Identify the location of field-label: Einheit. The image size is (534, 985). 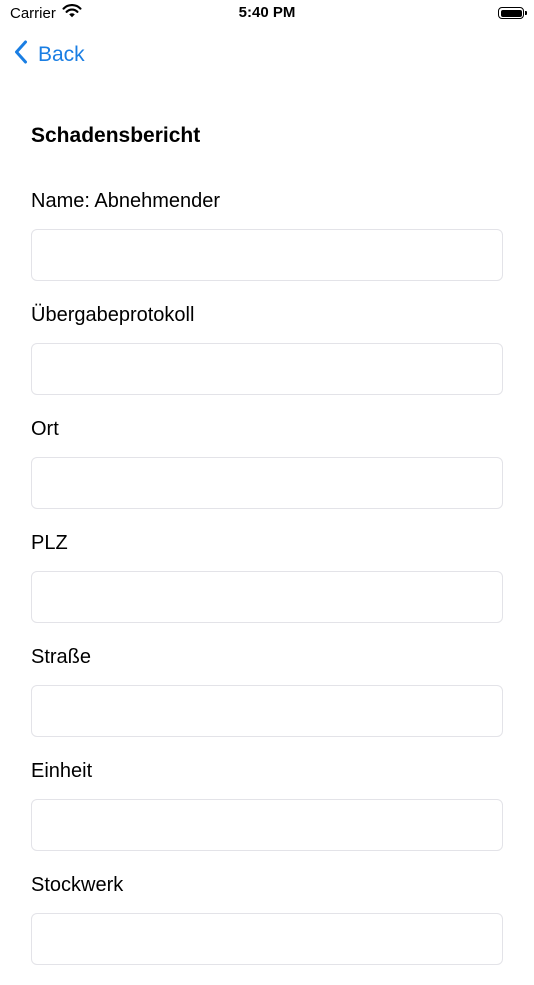
(62, 771).